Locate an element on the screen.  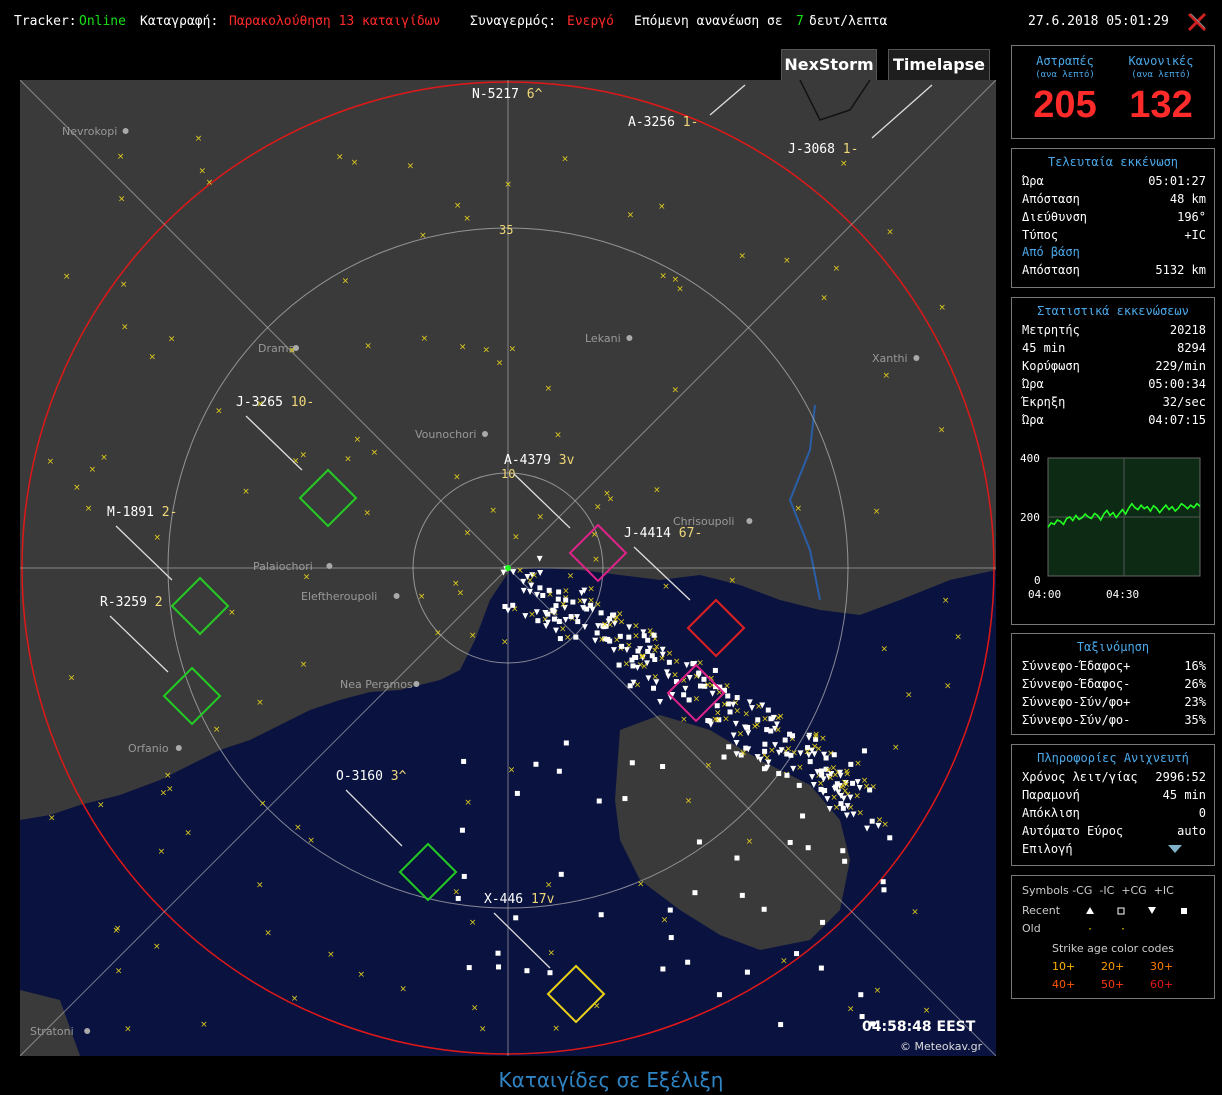
map-timestamp: 04:58:48 EEST is located at coordinates (919, 1027).